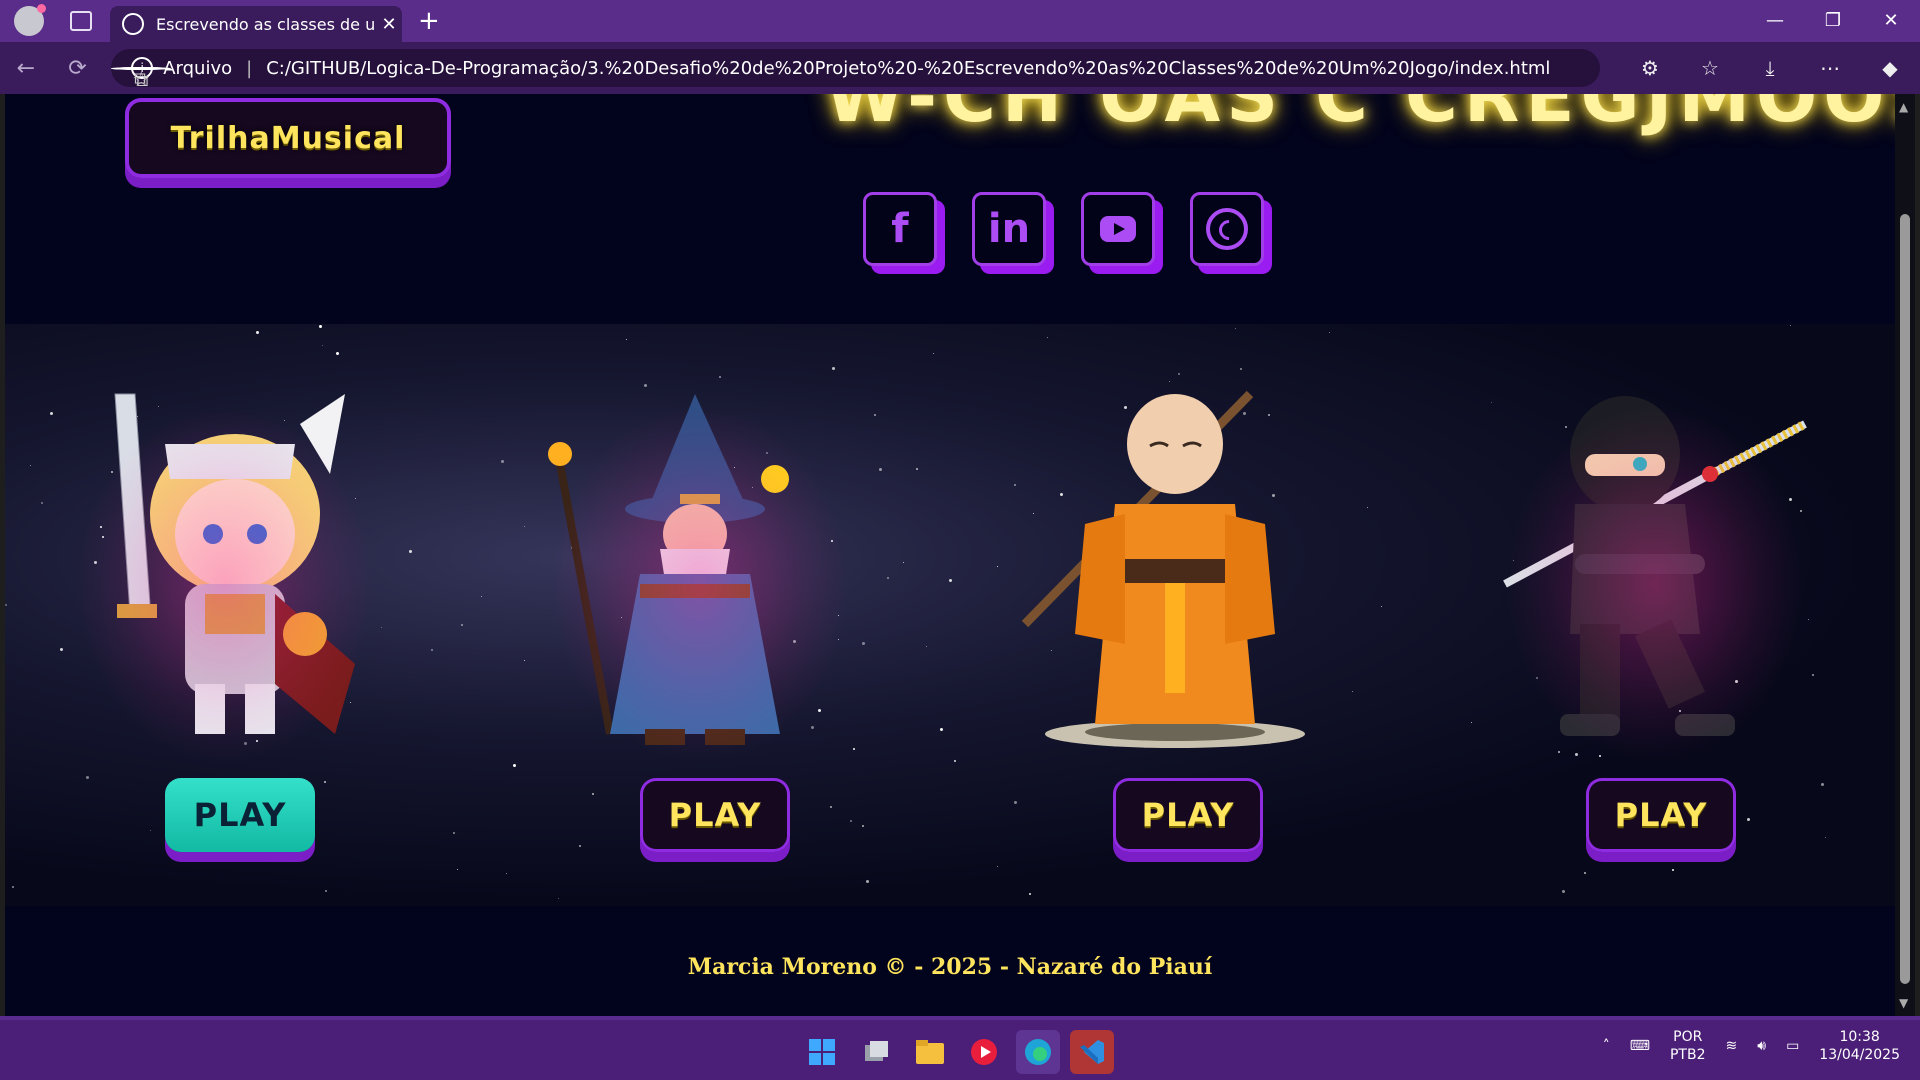 Image resolution: width=1920 pixels, height=1080 pixels. I want to click on facebook-icon: f, so click(900, 229).